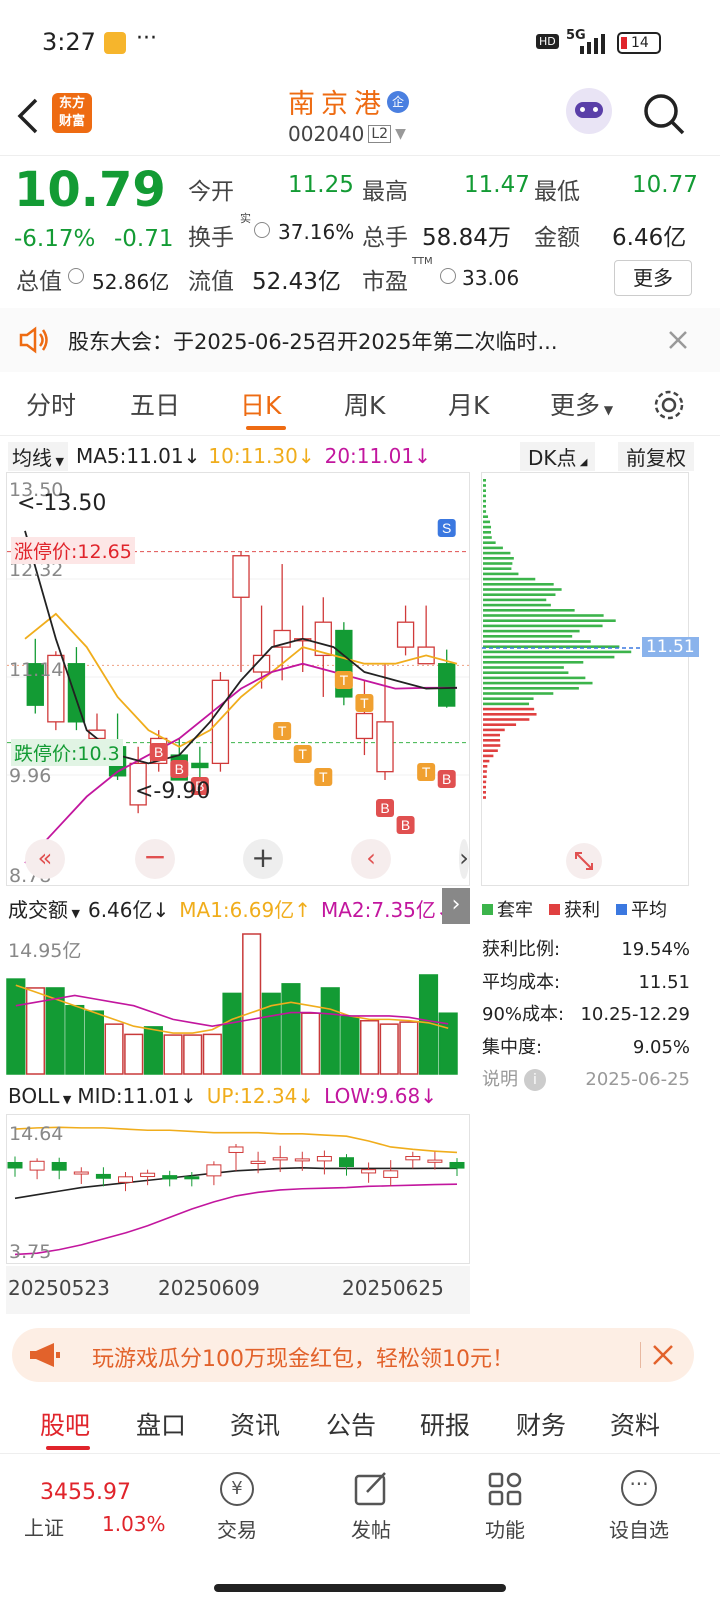 This screenshot has width=720, height=1600. I want to click on period-tabs: 分时 五日 日K 周K 月K 更多 ▼, so click(360, 405).